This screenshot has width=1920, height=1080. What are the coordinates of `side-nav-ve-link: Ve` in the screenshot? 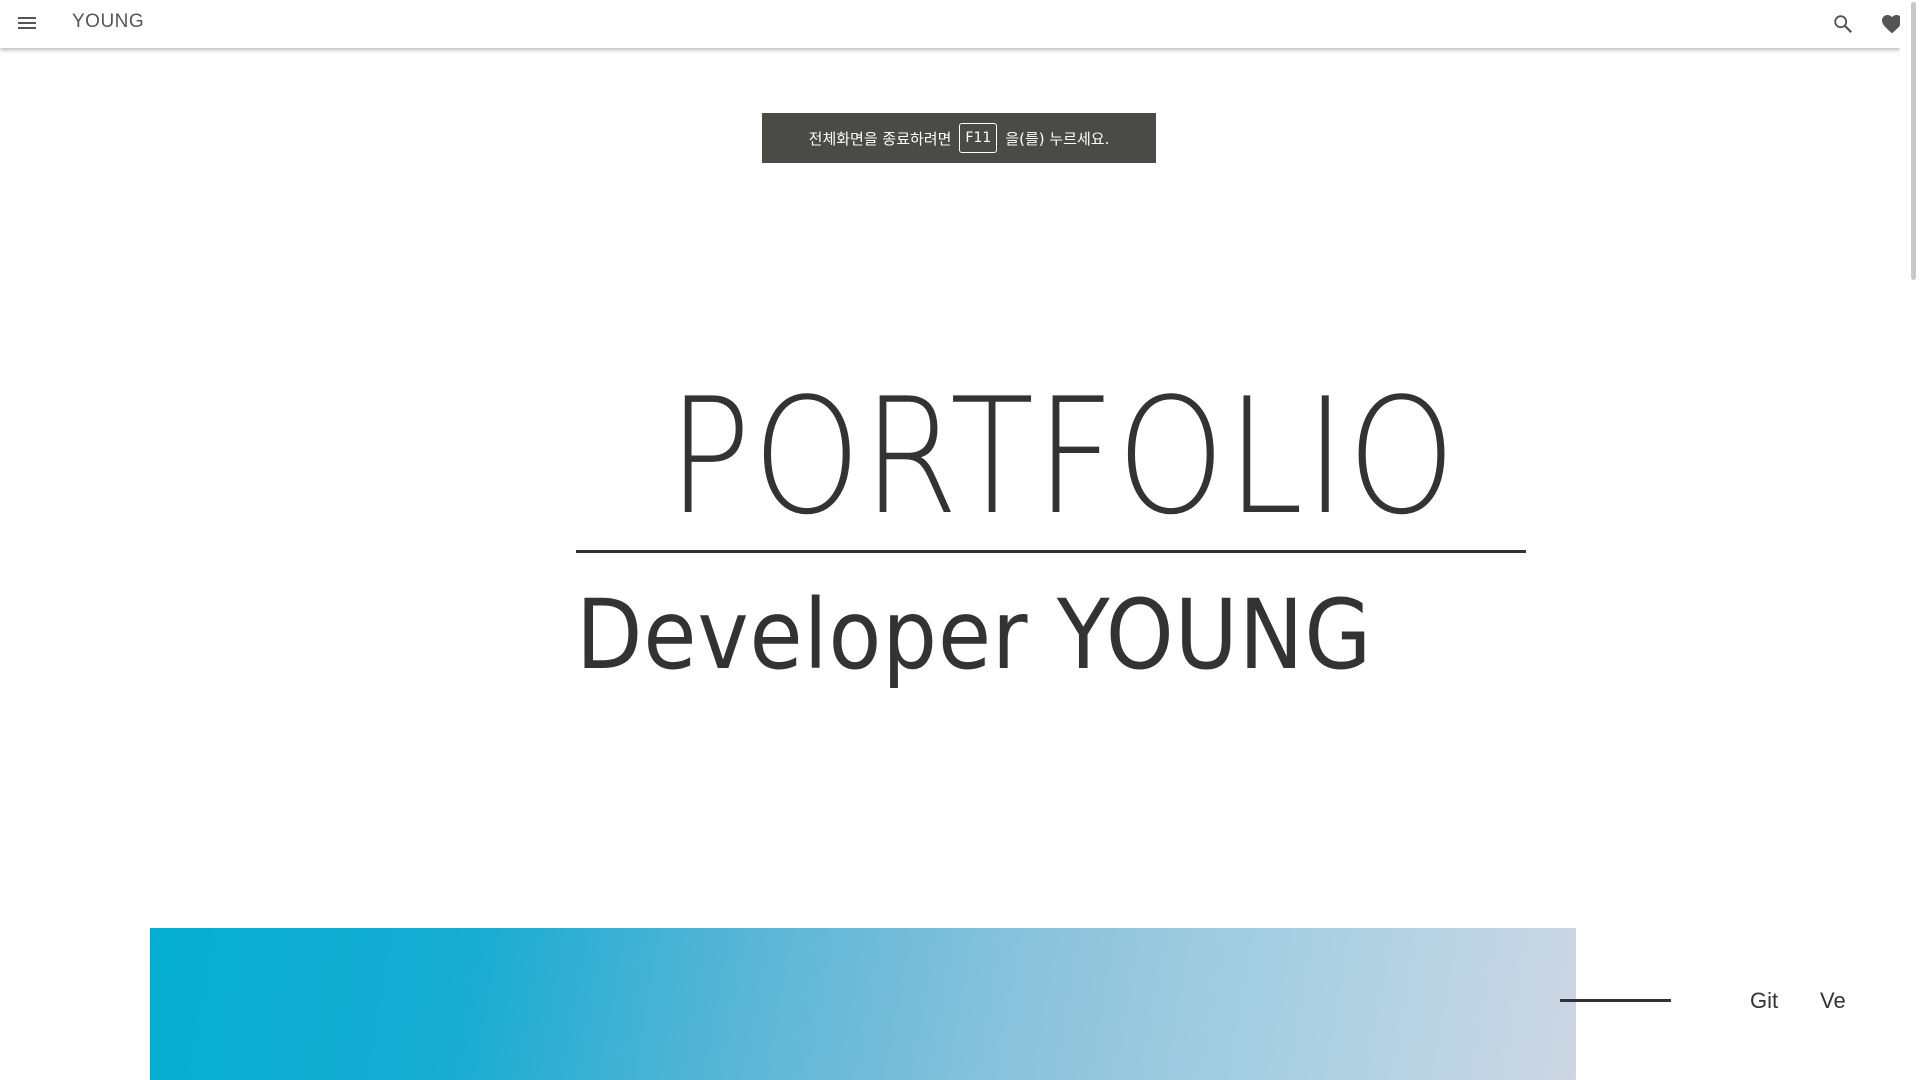 It's located at (1833, 1001).